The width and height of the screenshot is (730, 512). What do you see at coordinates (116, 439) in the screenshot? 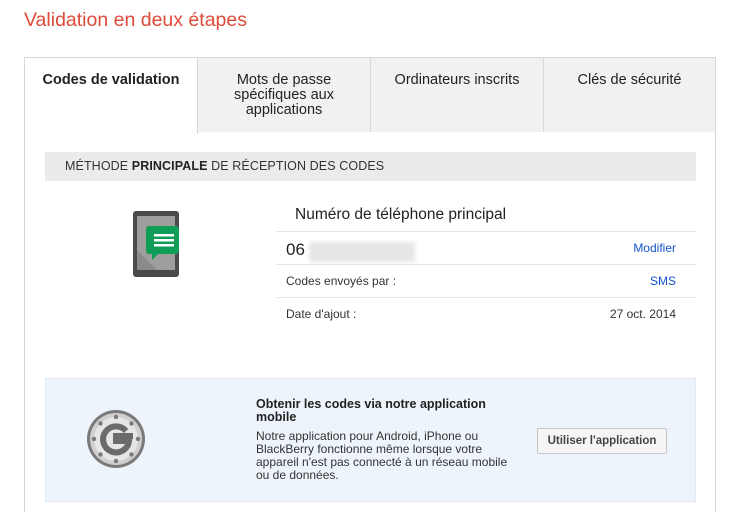
I see `authenticator-icon` at bounding box center [116, 439].